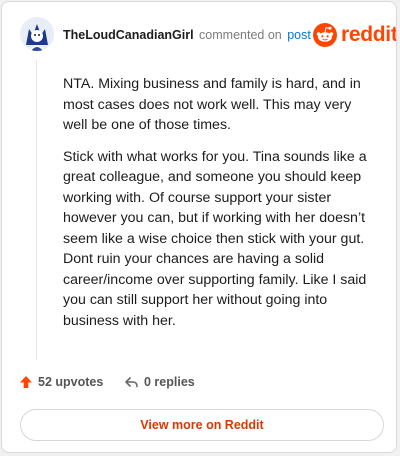 The image size is (400, 456). I want to click on reply-arrow-icon, so click(131, 381).